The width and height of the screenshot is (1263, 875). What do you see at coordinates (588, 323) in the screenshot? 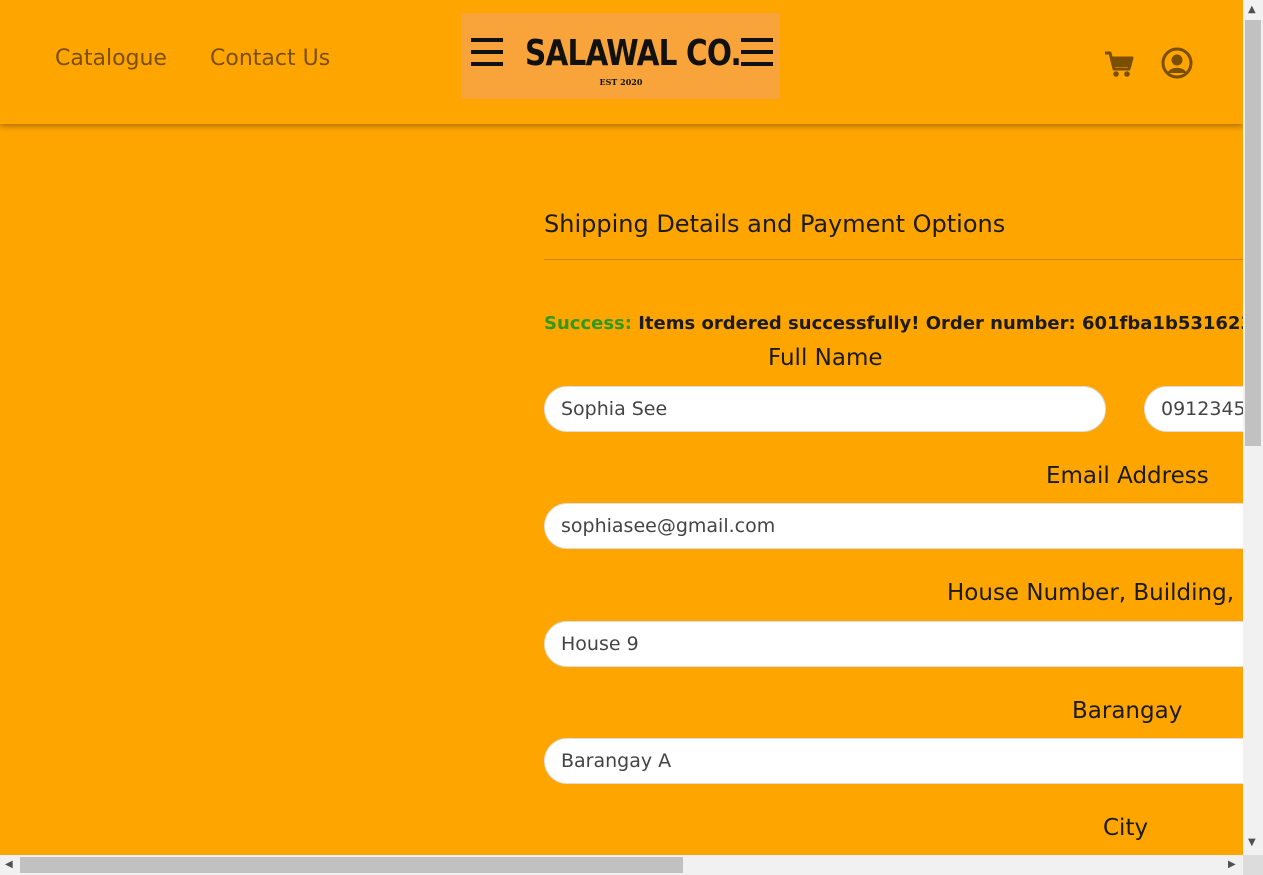
I see `alert-label: Success:` at bounding box center [588, 323].